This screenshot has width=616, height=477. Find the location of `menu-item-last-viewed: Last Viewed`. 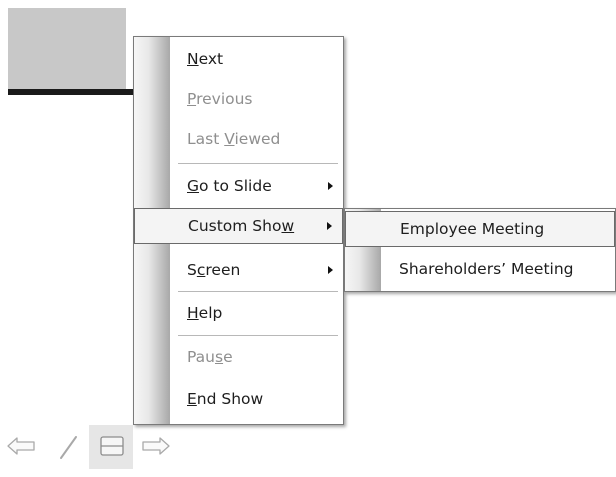

menu-item-last-viewed: Last Viewed is located at coordinates (238, 139).